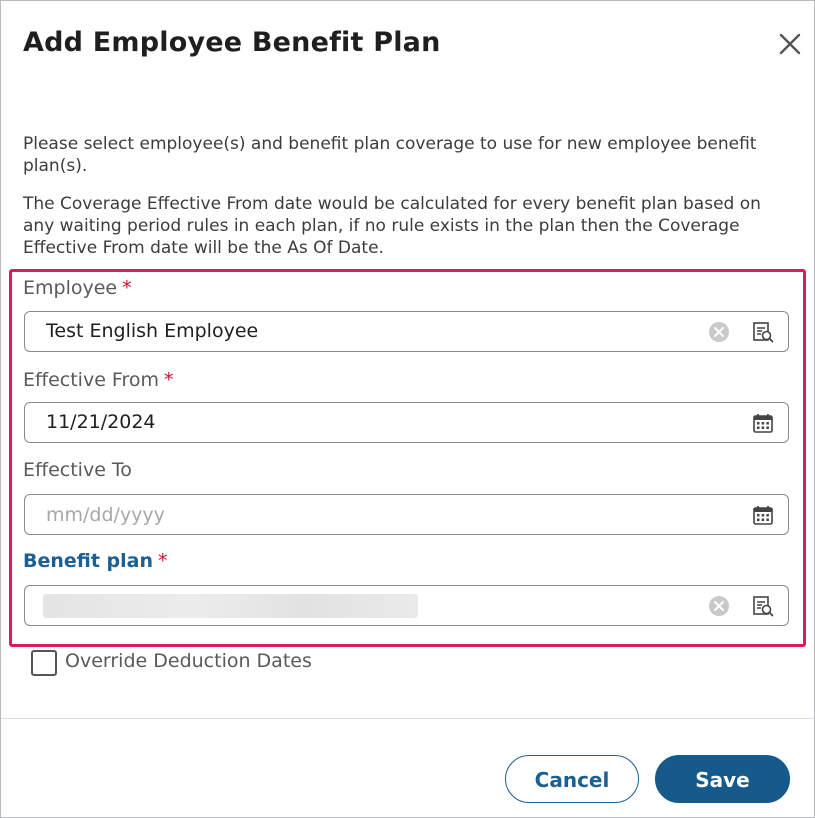  Describe the element at coordinates (722, 779) in the screenshot. I see `save-button: Save` at that location.